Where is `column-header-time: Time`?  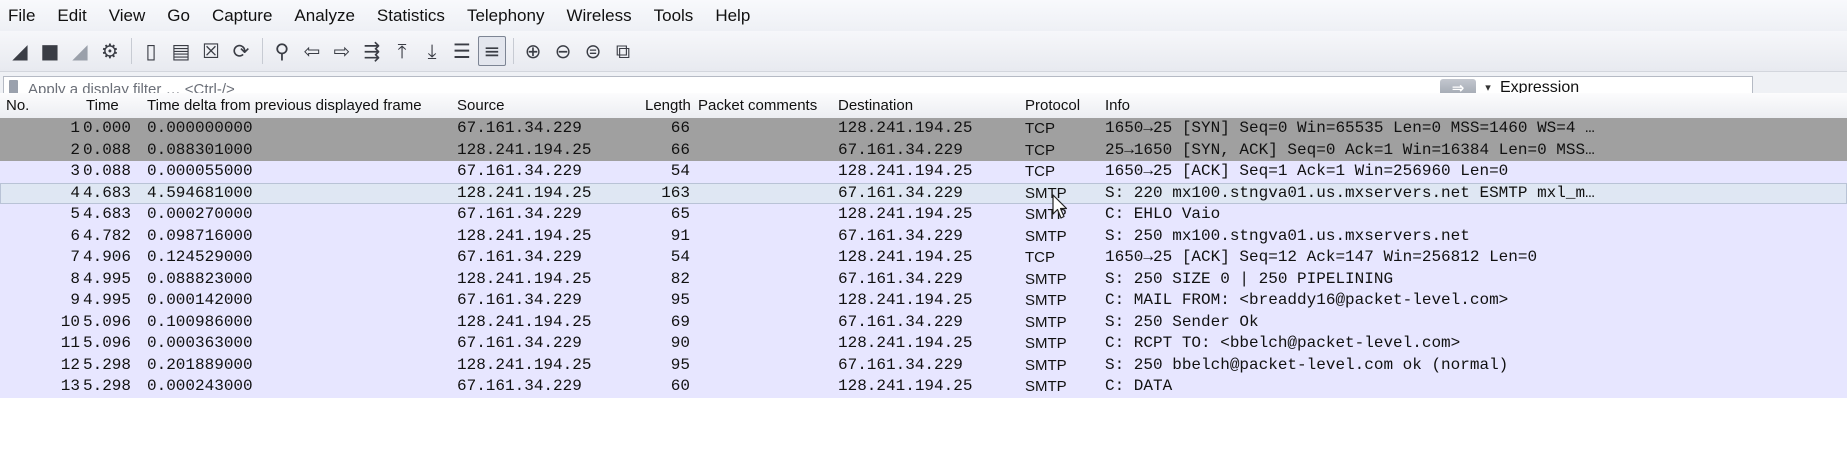 column-header-time: Time is located at coordinates (102, 105).